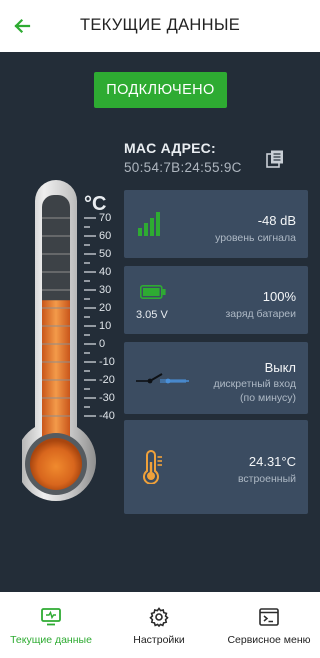 The height and width of the screenshot is (658, 320). I want to click on mac-label: MAC АДРЕС:, so click(170, 148).